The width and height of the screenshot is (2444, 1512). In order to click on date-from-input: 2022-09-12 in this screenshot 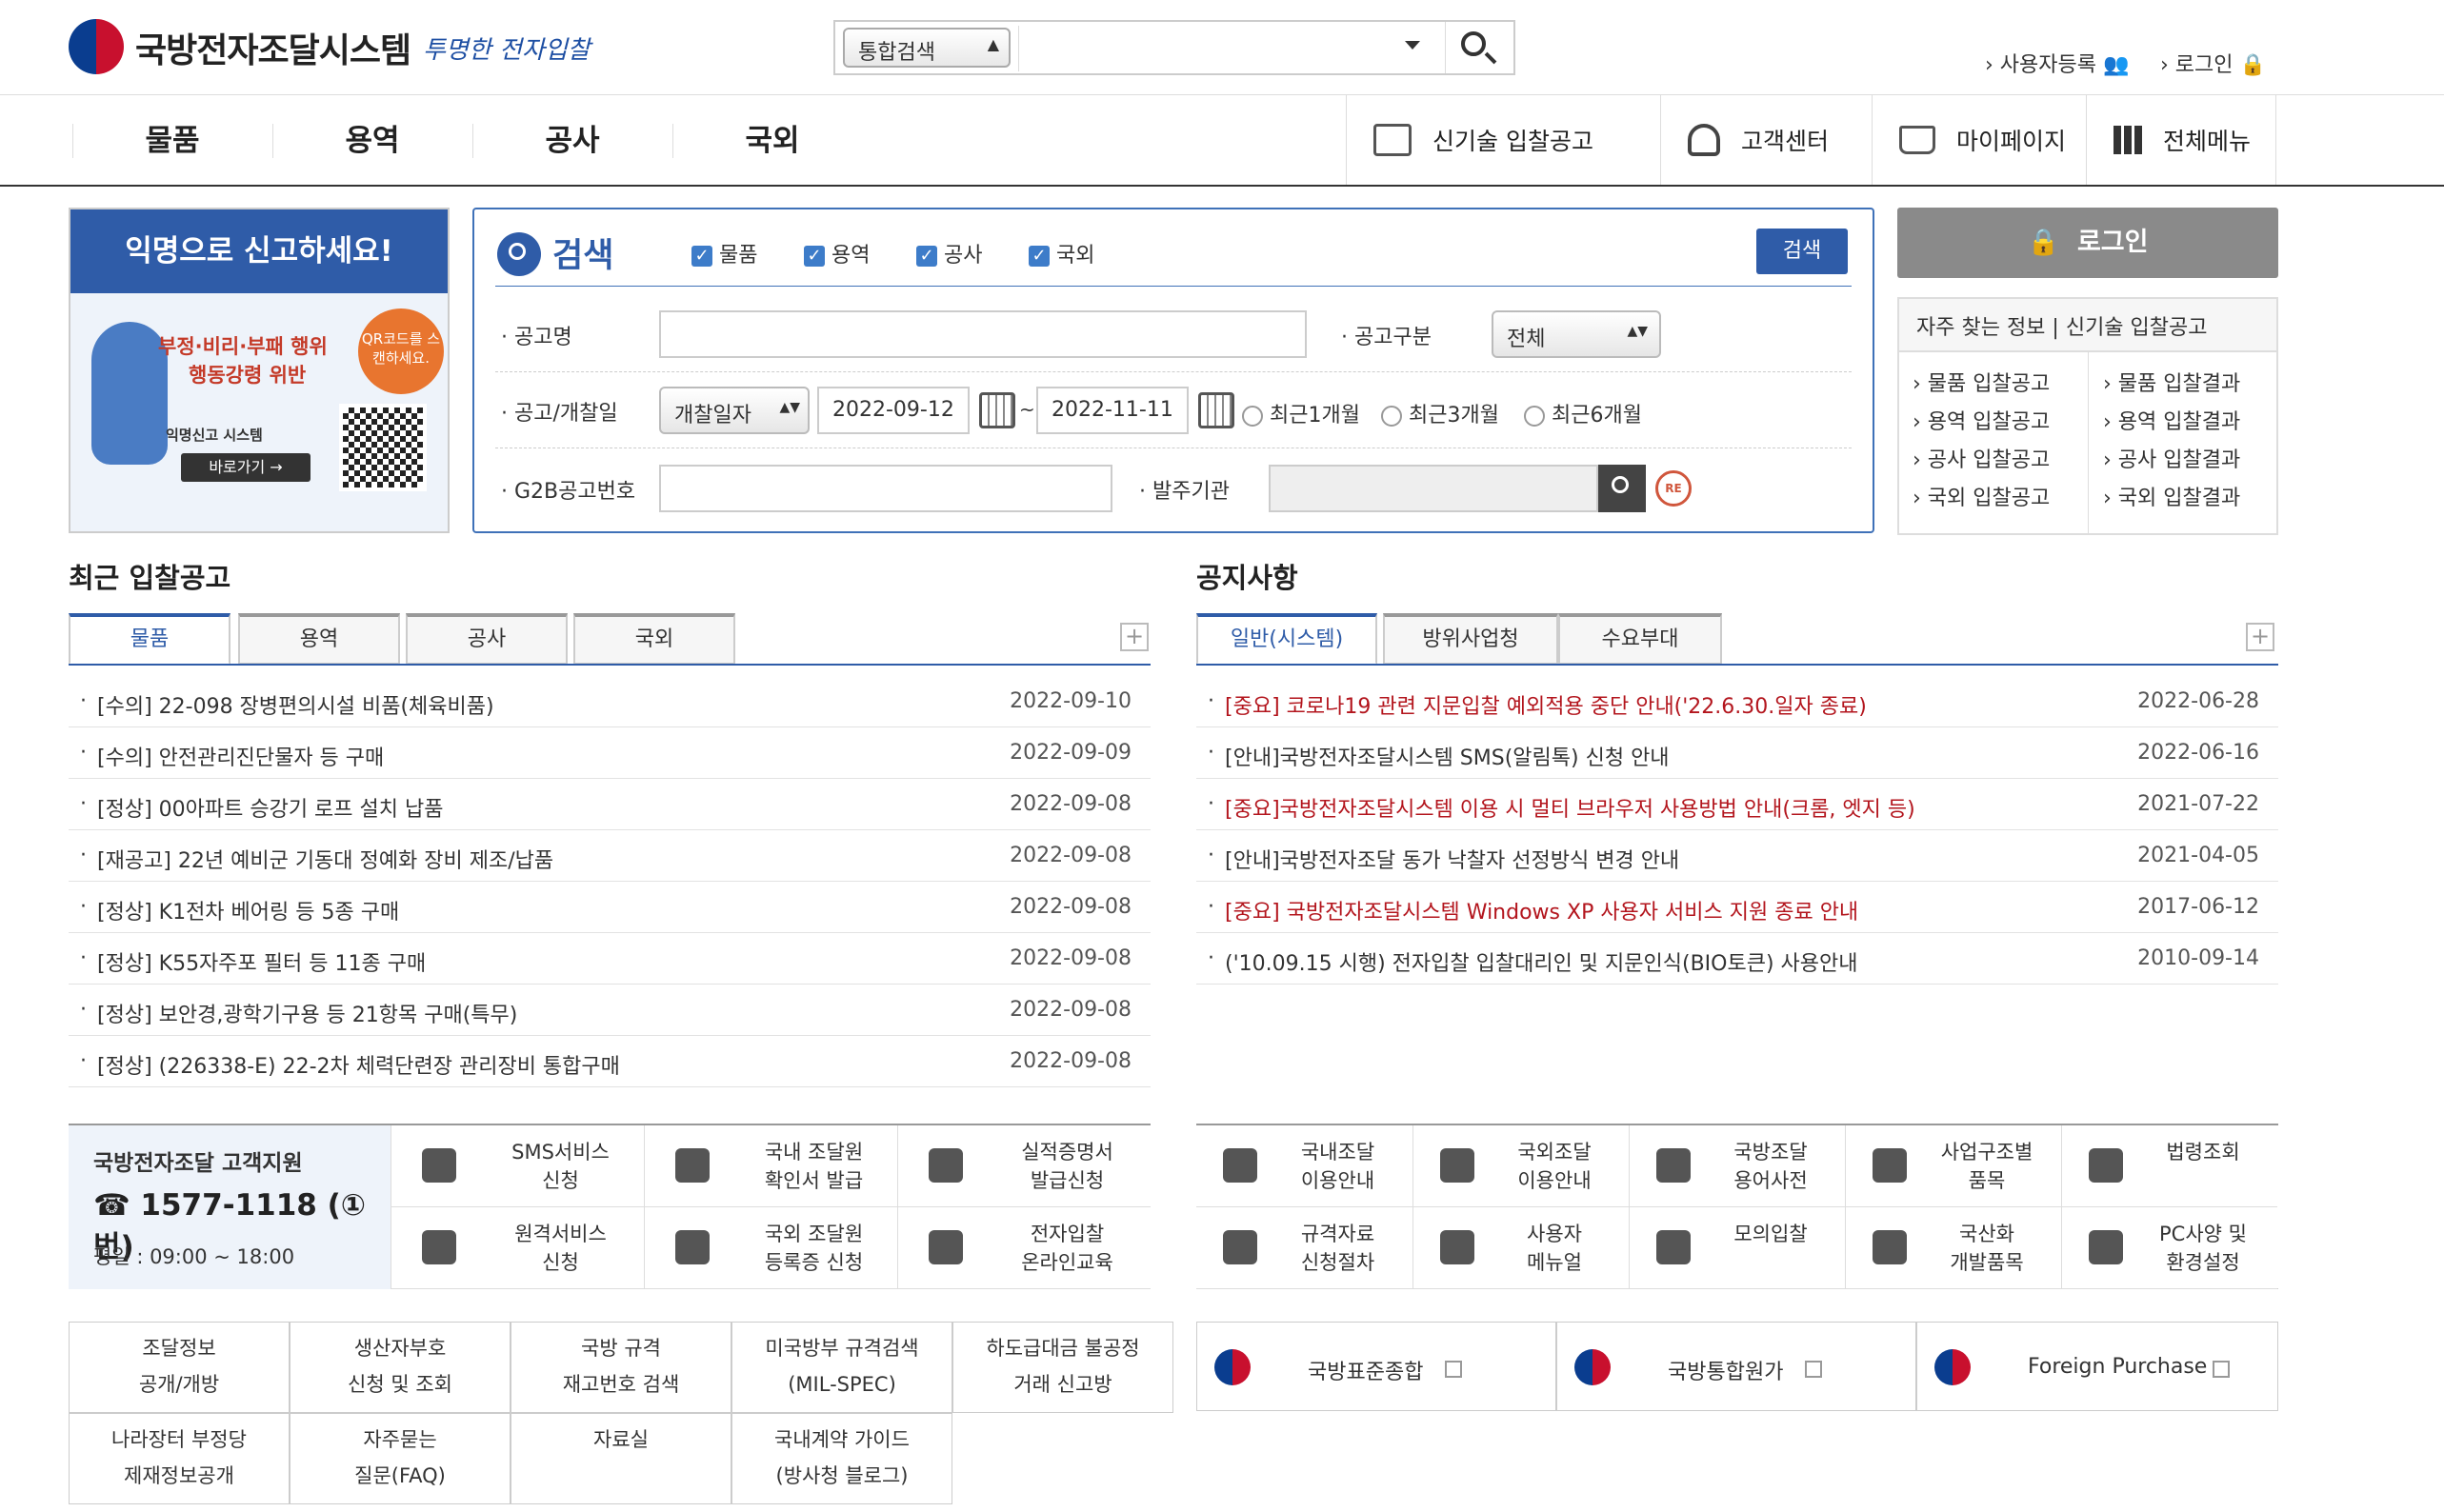, I will do `click(893, 410)`.